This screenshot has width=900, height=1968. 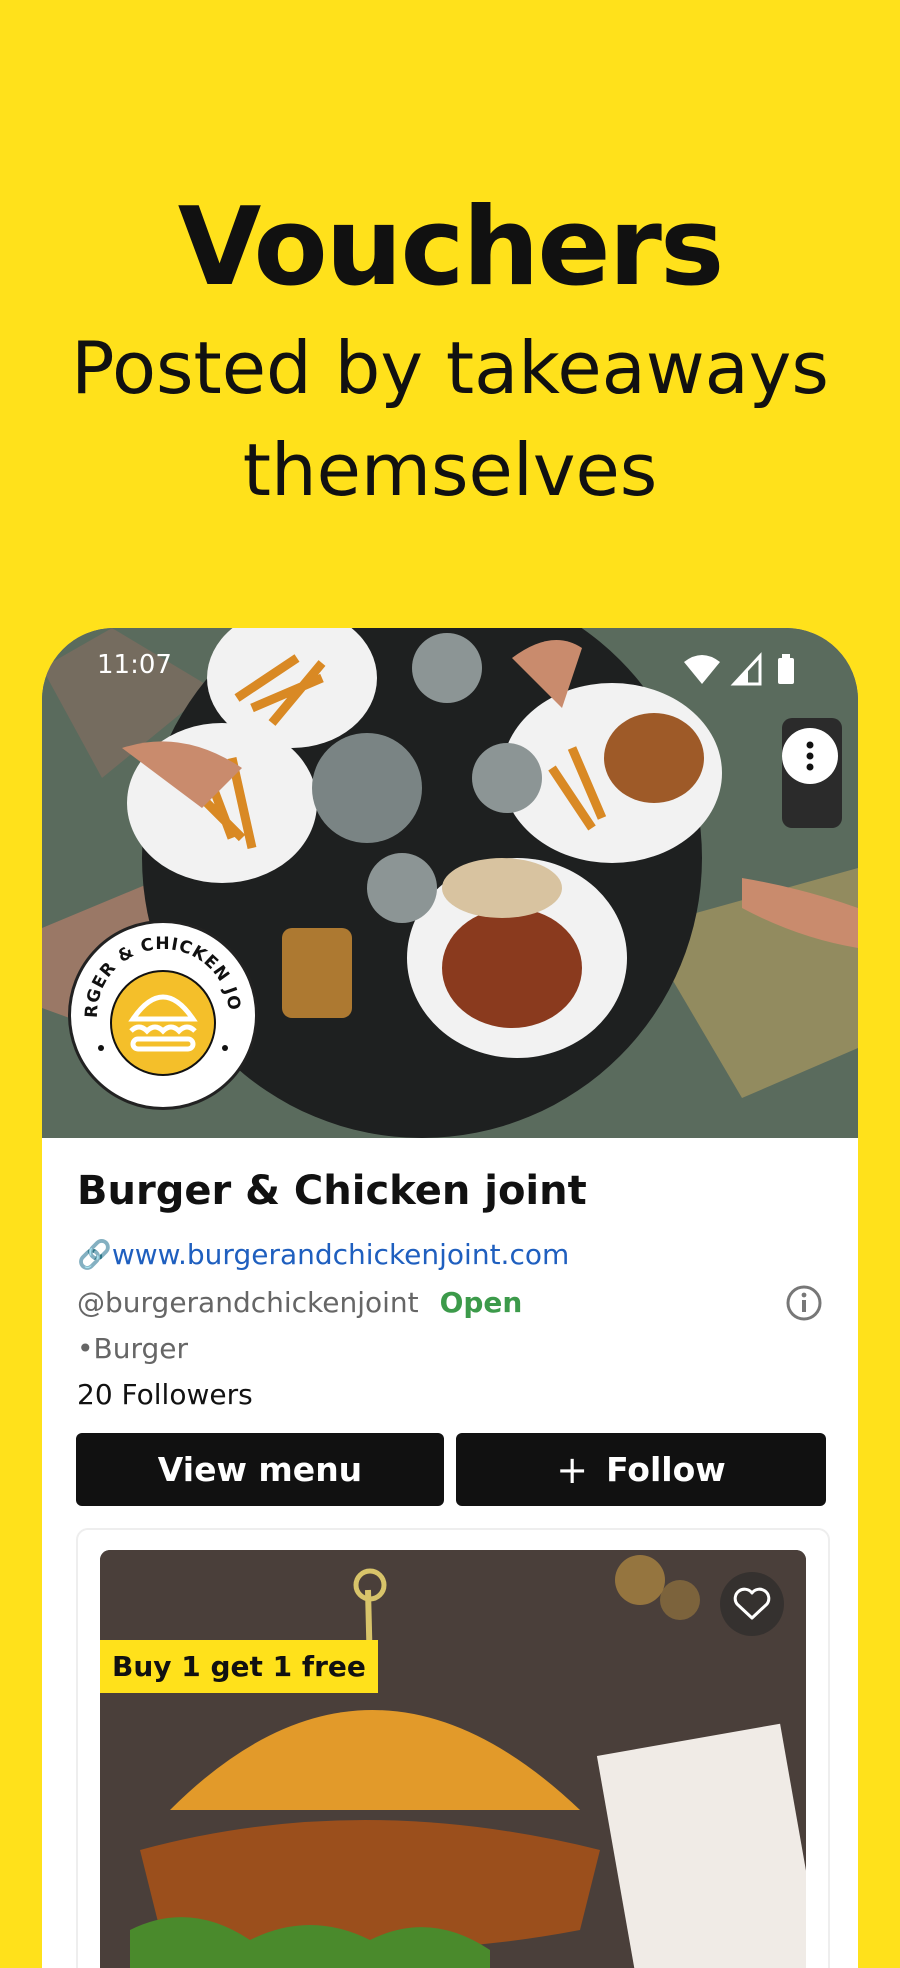 I want to click on view-menu-button: View menu, so click(x=260, y=1469).